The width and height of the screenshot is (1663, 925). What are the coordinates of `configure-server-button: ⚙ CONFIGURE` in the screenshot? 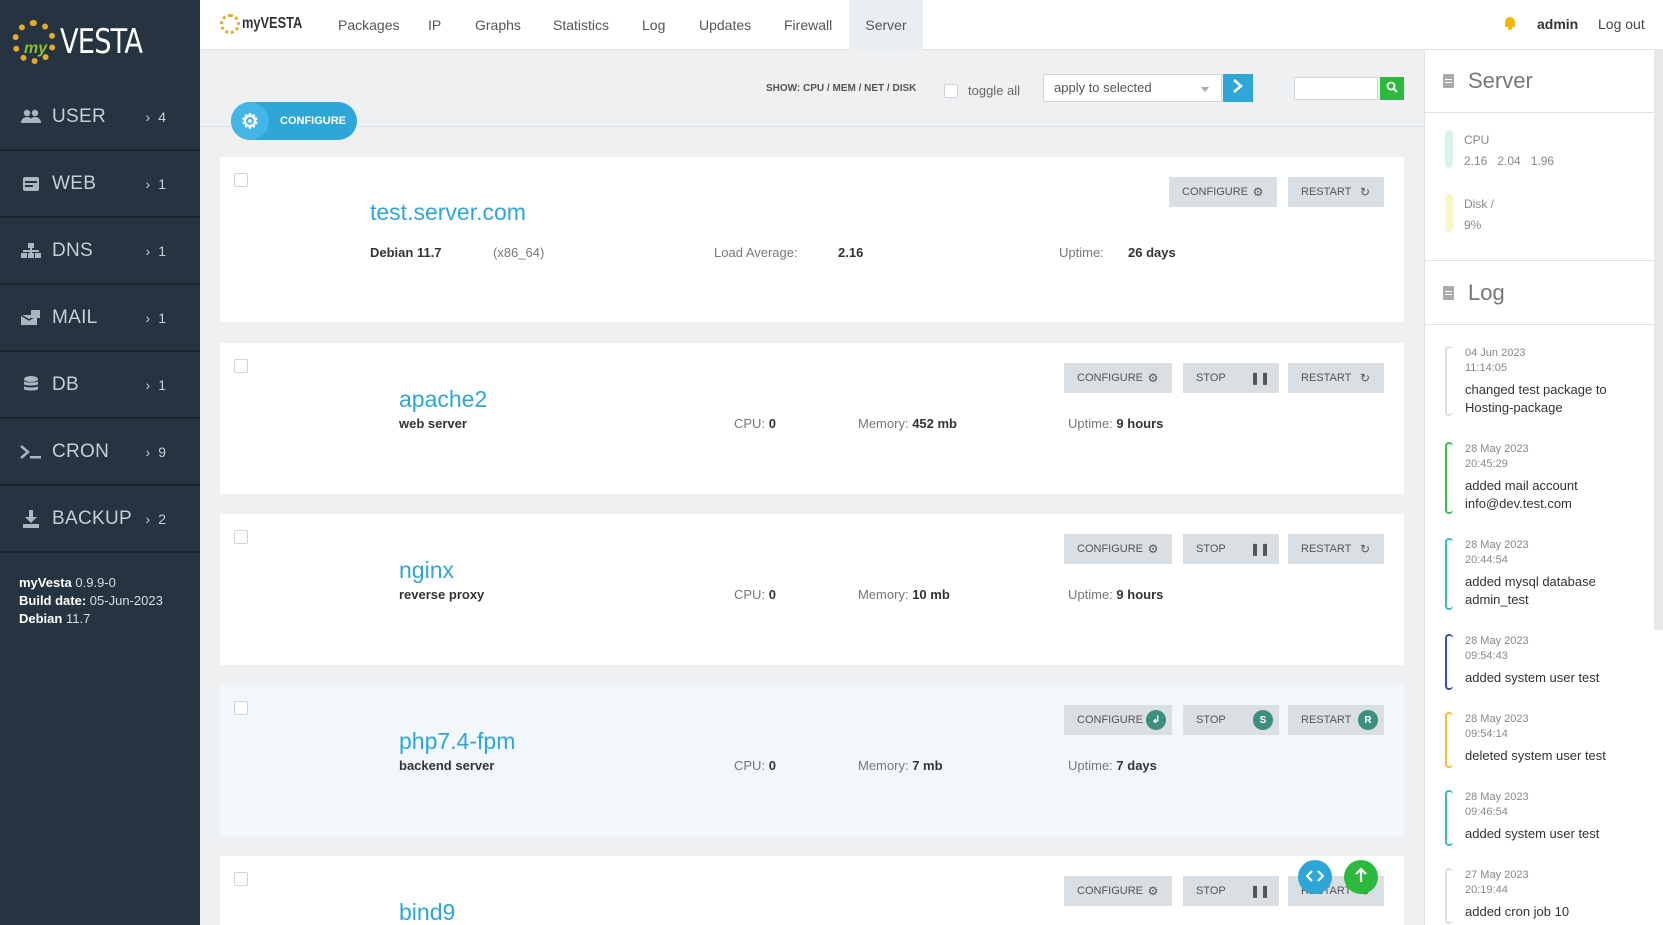 It's located at (294, 121).